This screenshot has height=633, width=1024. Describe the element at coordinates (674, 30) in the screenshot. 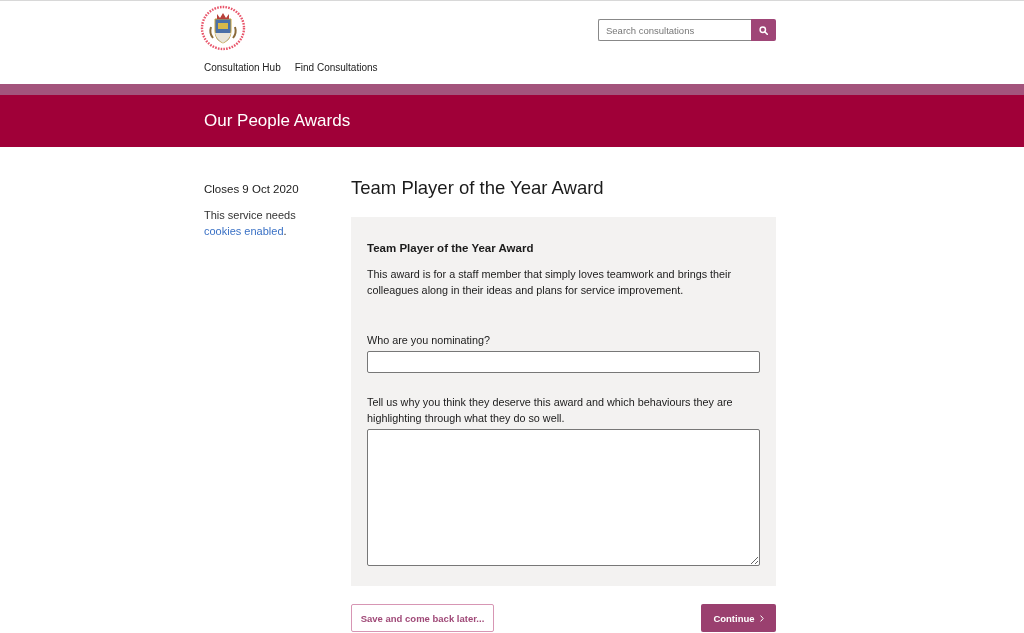

I see `search-field: Search consultations` at that location.